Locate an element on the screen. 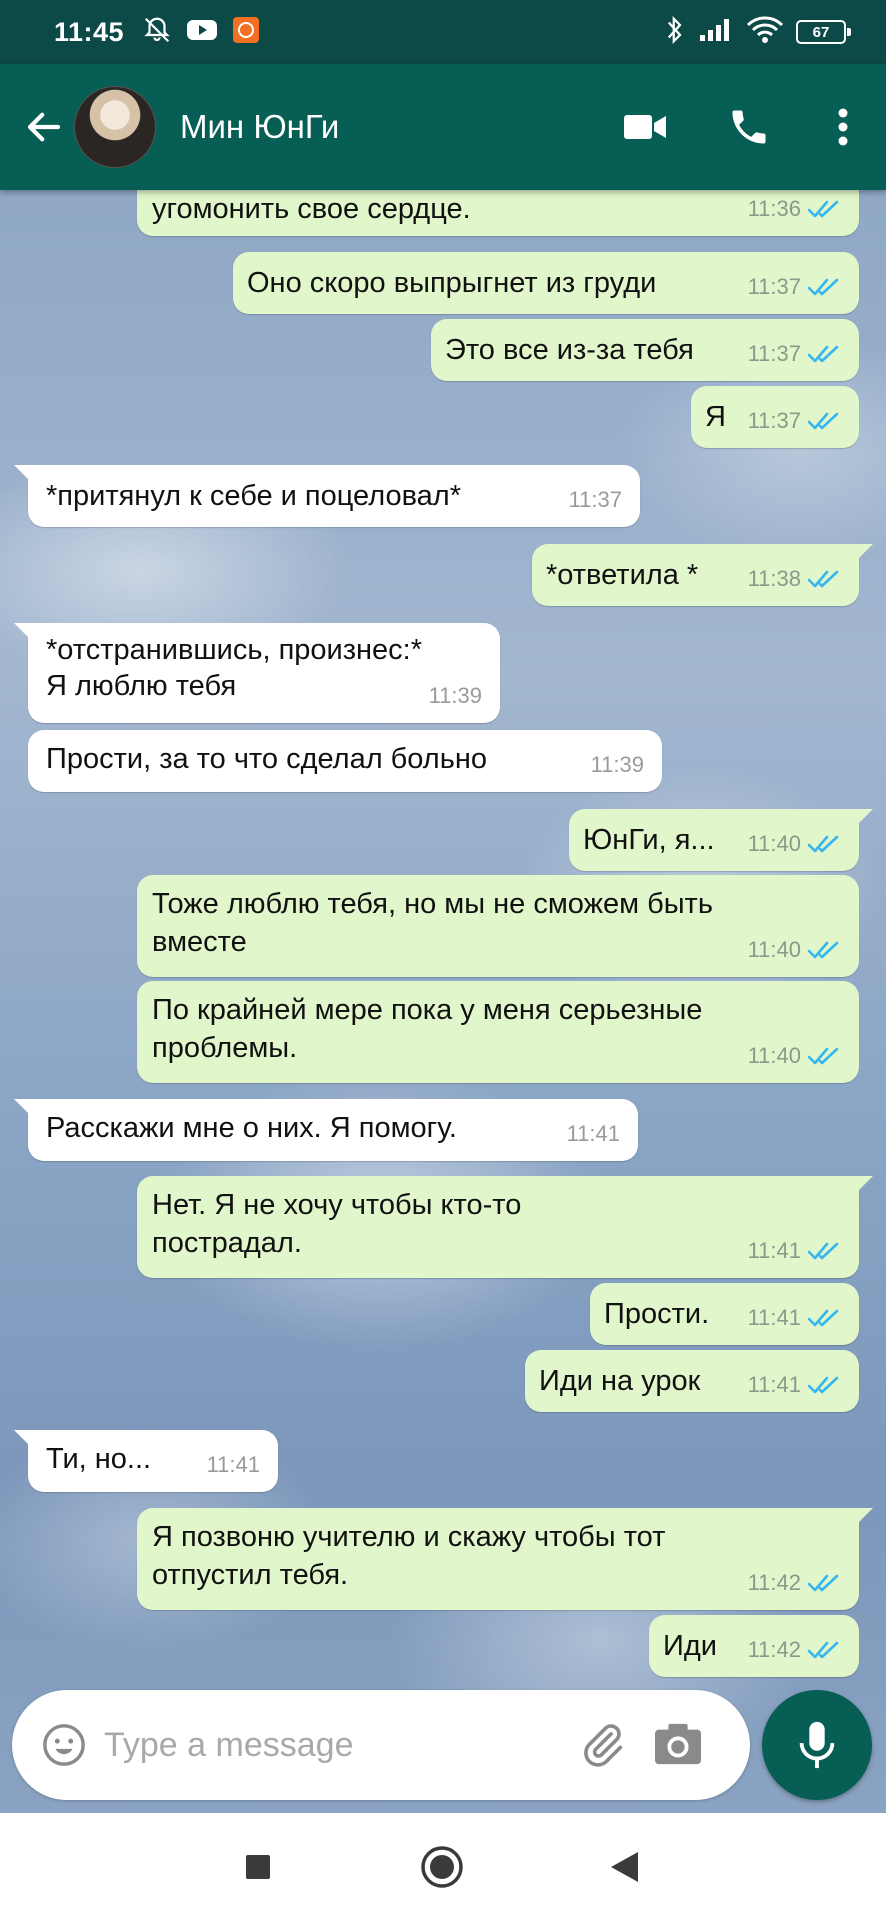 This screenshot has width=886, height=1920. circle-home-icon is located at coordinates (442, 1867).